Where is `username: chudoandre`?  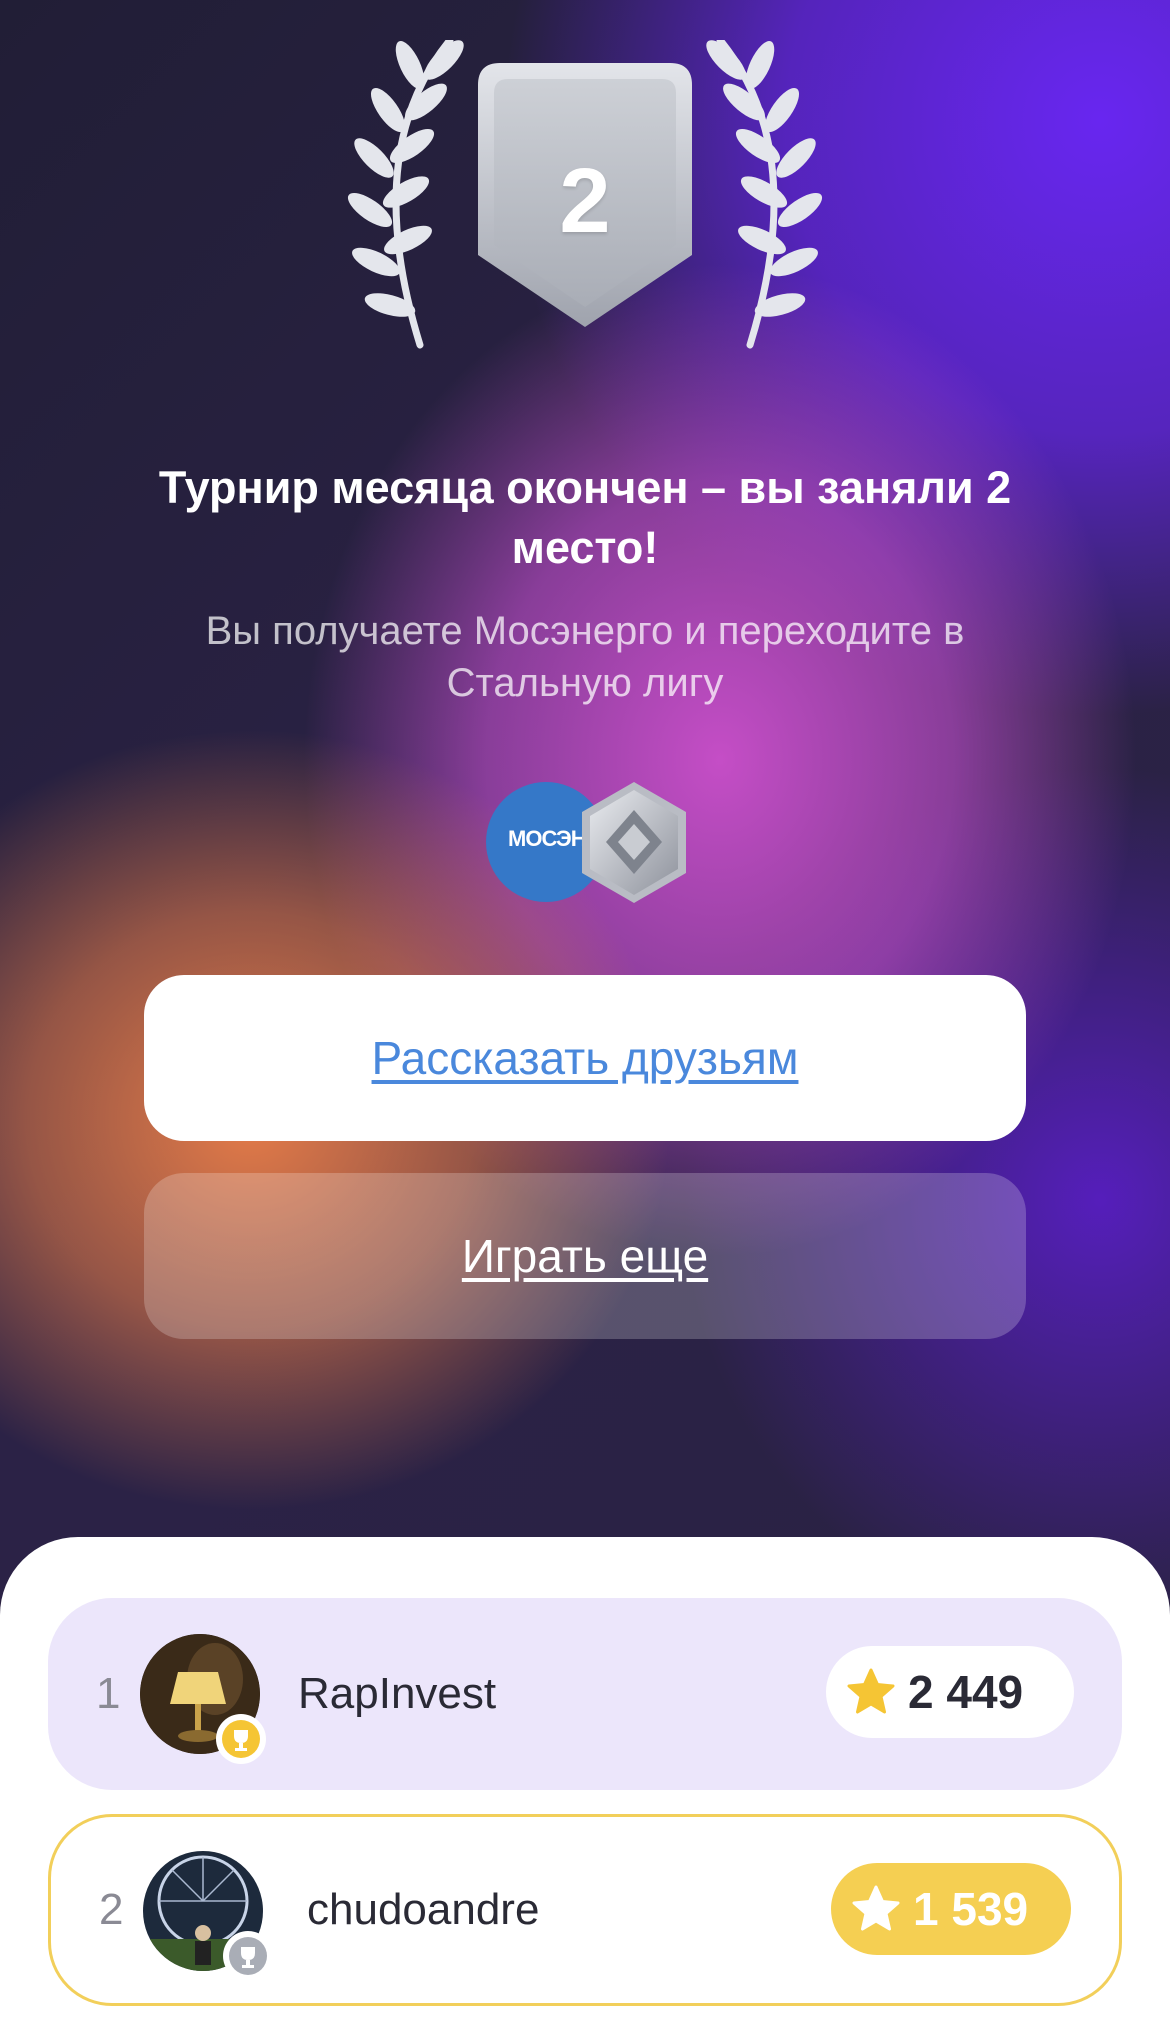
username: chudoandre is located at coordinates (423, 1909).